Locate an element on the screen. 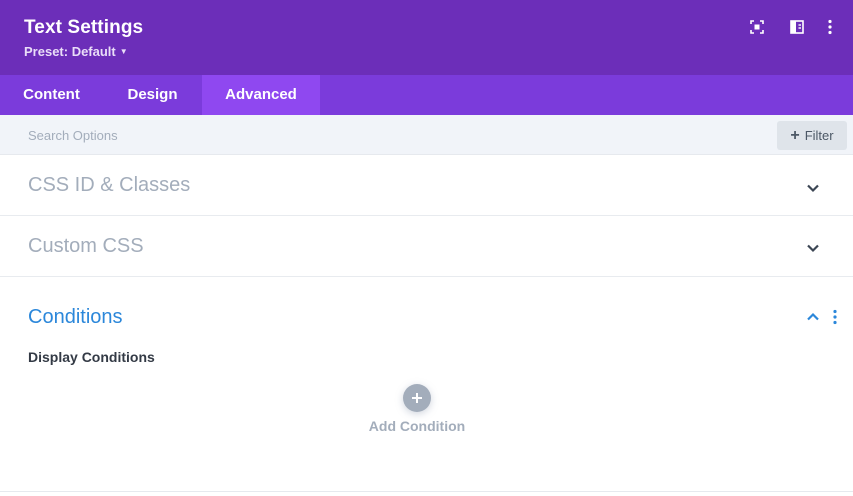  modal-title: Text Settings is located at coordinates (84, 27).